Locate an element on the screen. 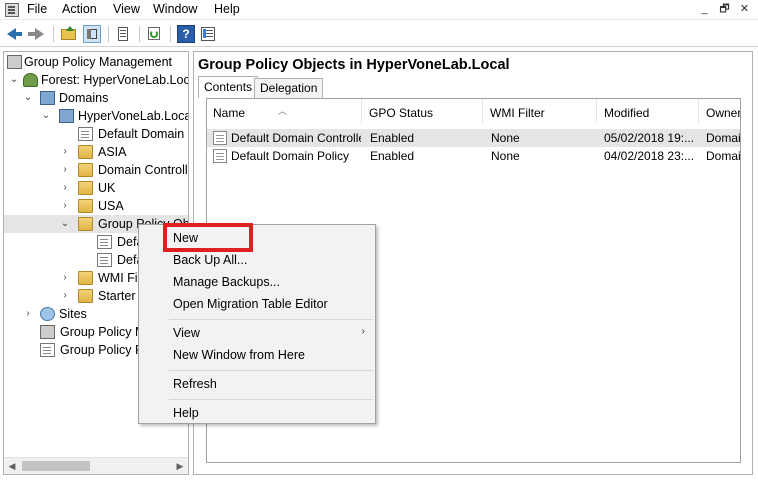  gpo-link-icon is located at coordinates (85, 134).